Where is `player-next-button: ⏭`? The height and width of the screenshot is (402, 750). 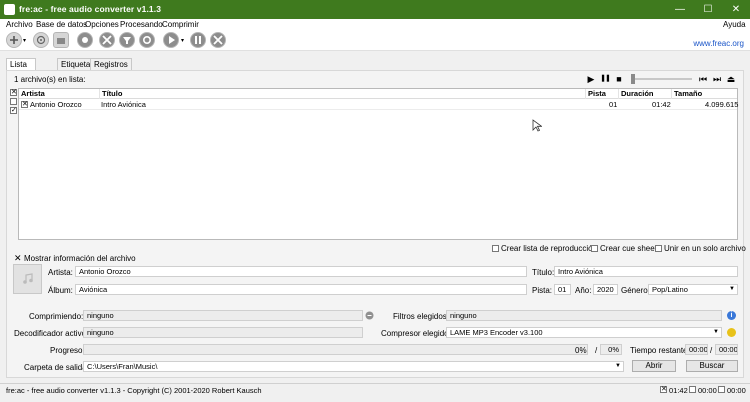
player-next-button: ⏭ is located at coordinates (717, 79).